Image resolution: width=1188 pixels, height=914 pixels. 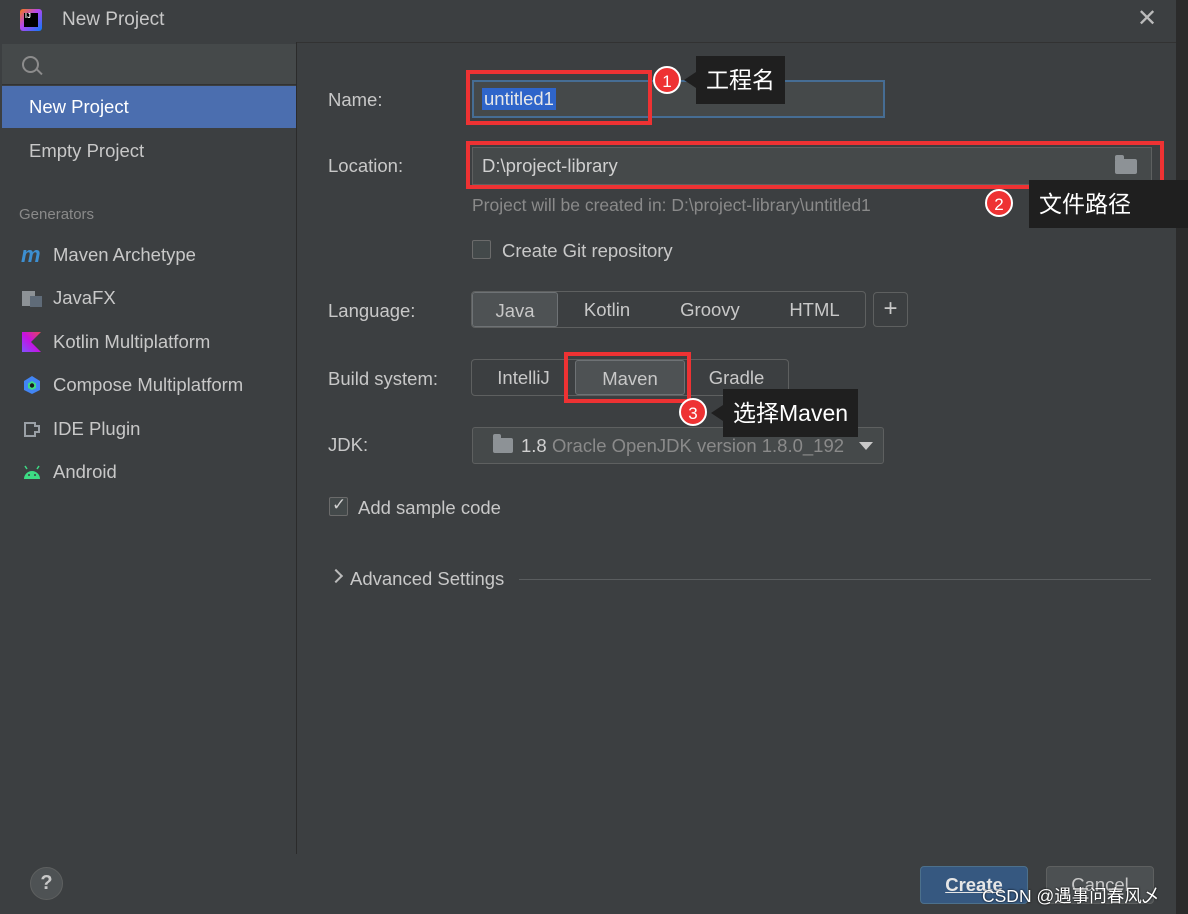 I want to click on close-icon: ✕, so click(x=1147, y=19).